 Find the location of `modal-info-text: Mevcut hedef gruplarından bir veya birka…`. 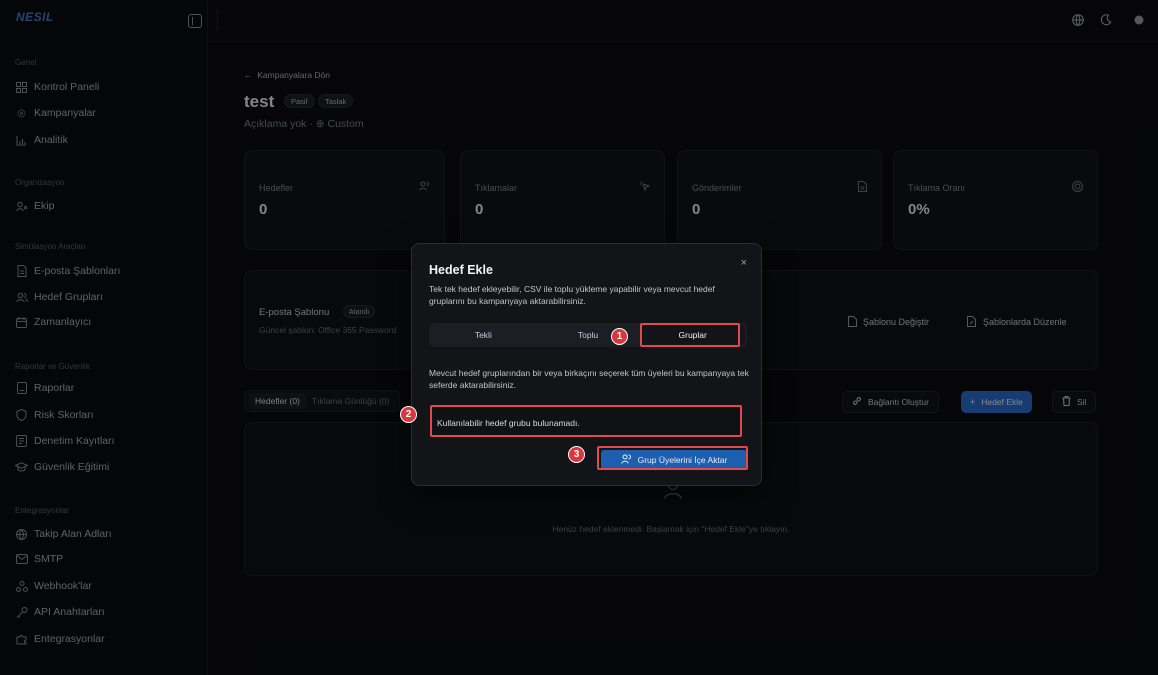

modal-info-text: Mevcut hedef gruplarından bir veya birka… is located at coordinates (589, 379).